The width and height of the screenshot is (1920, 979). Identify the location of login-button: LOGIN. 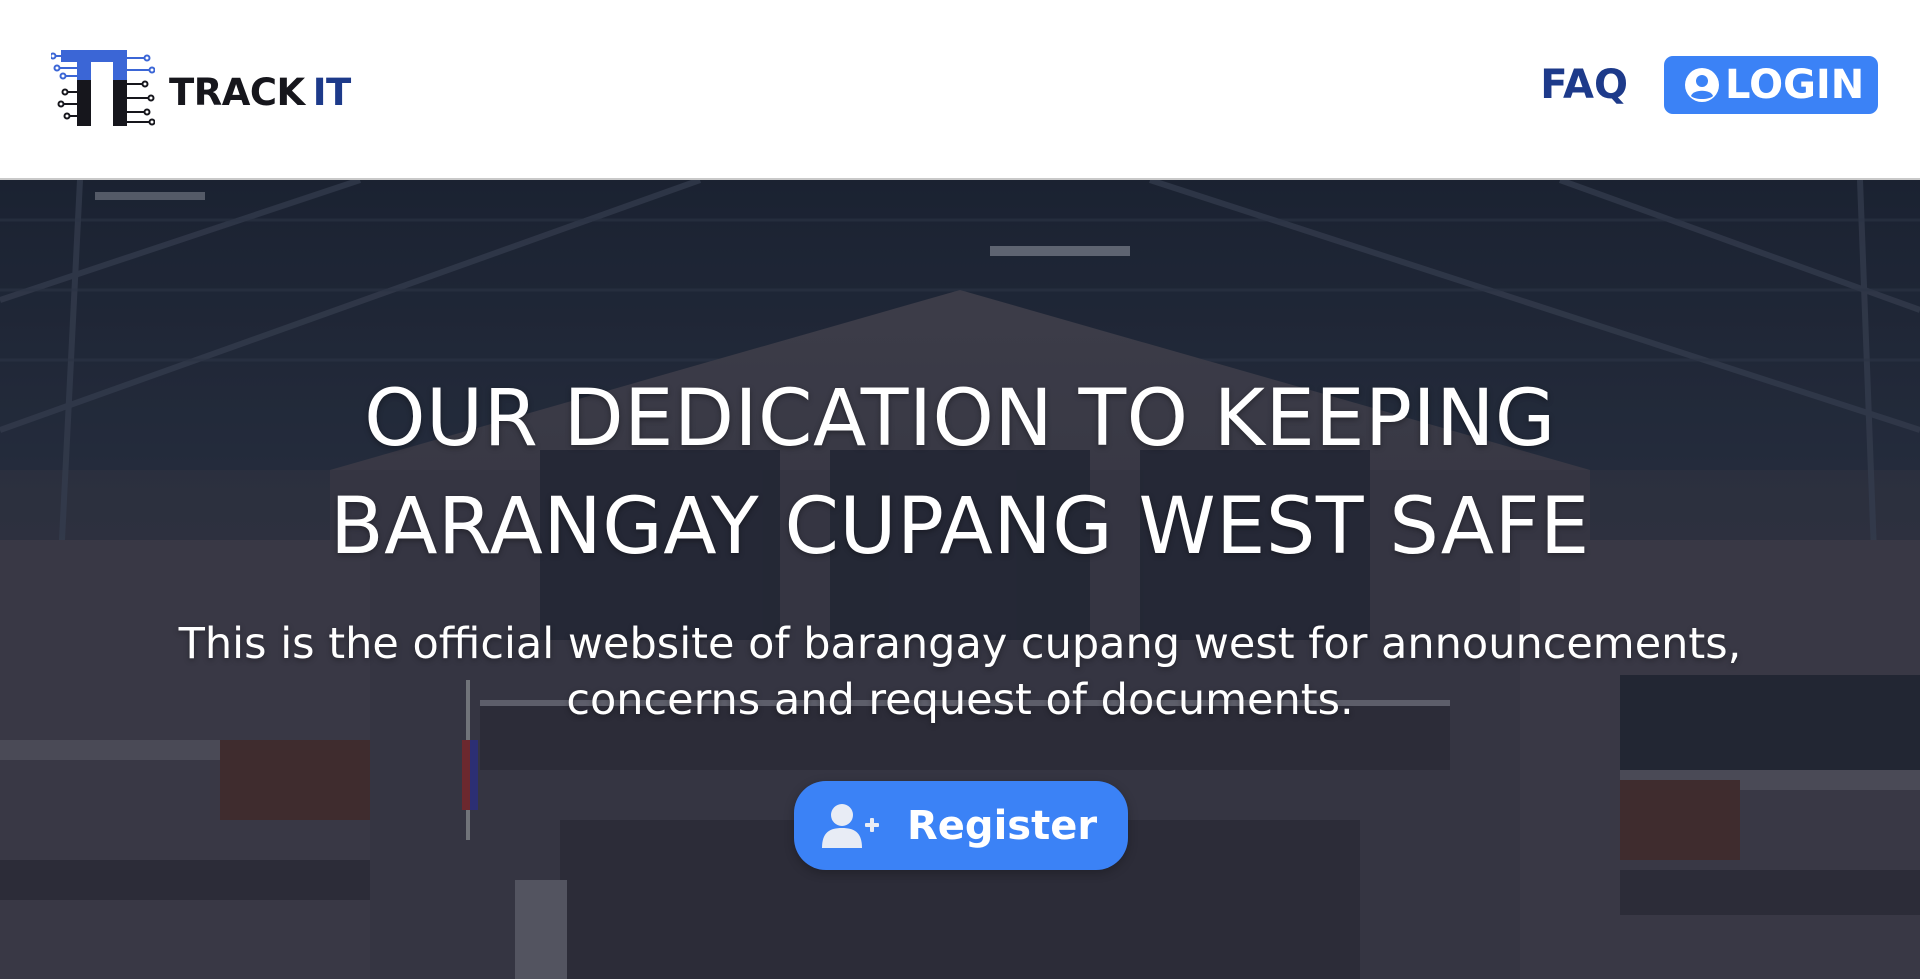
(1771, 85).